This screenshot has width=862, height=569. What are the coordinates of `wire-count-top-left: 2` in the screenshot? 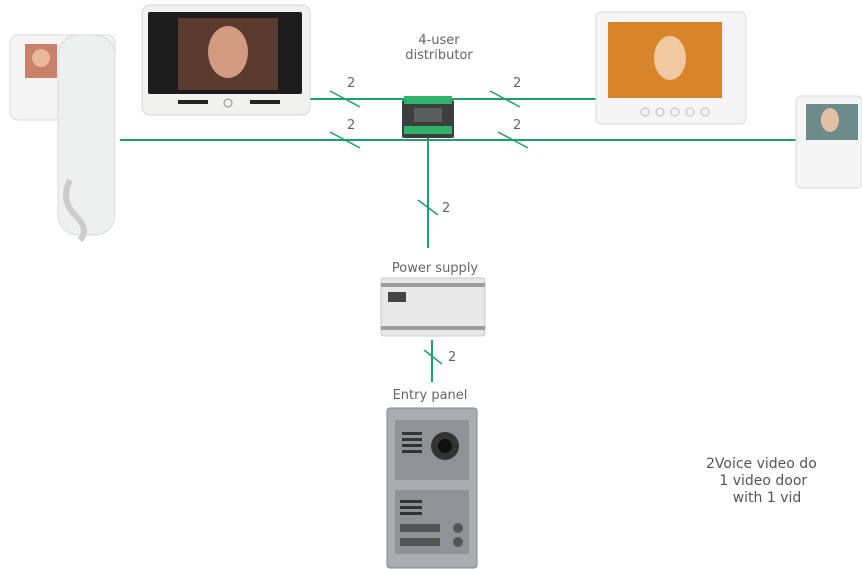 It's located at (351, 83).